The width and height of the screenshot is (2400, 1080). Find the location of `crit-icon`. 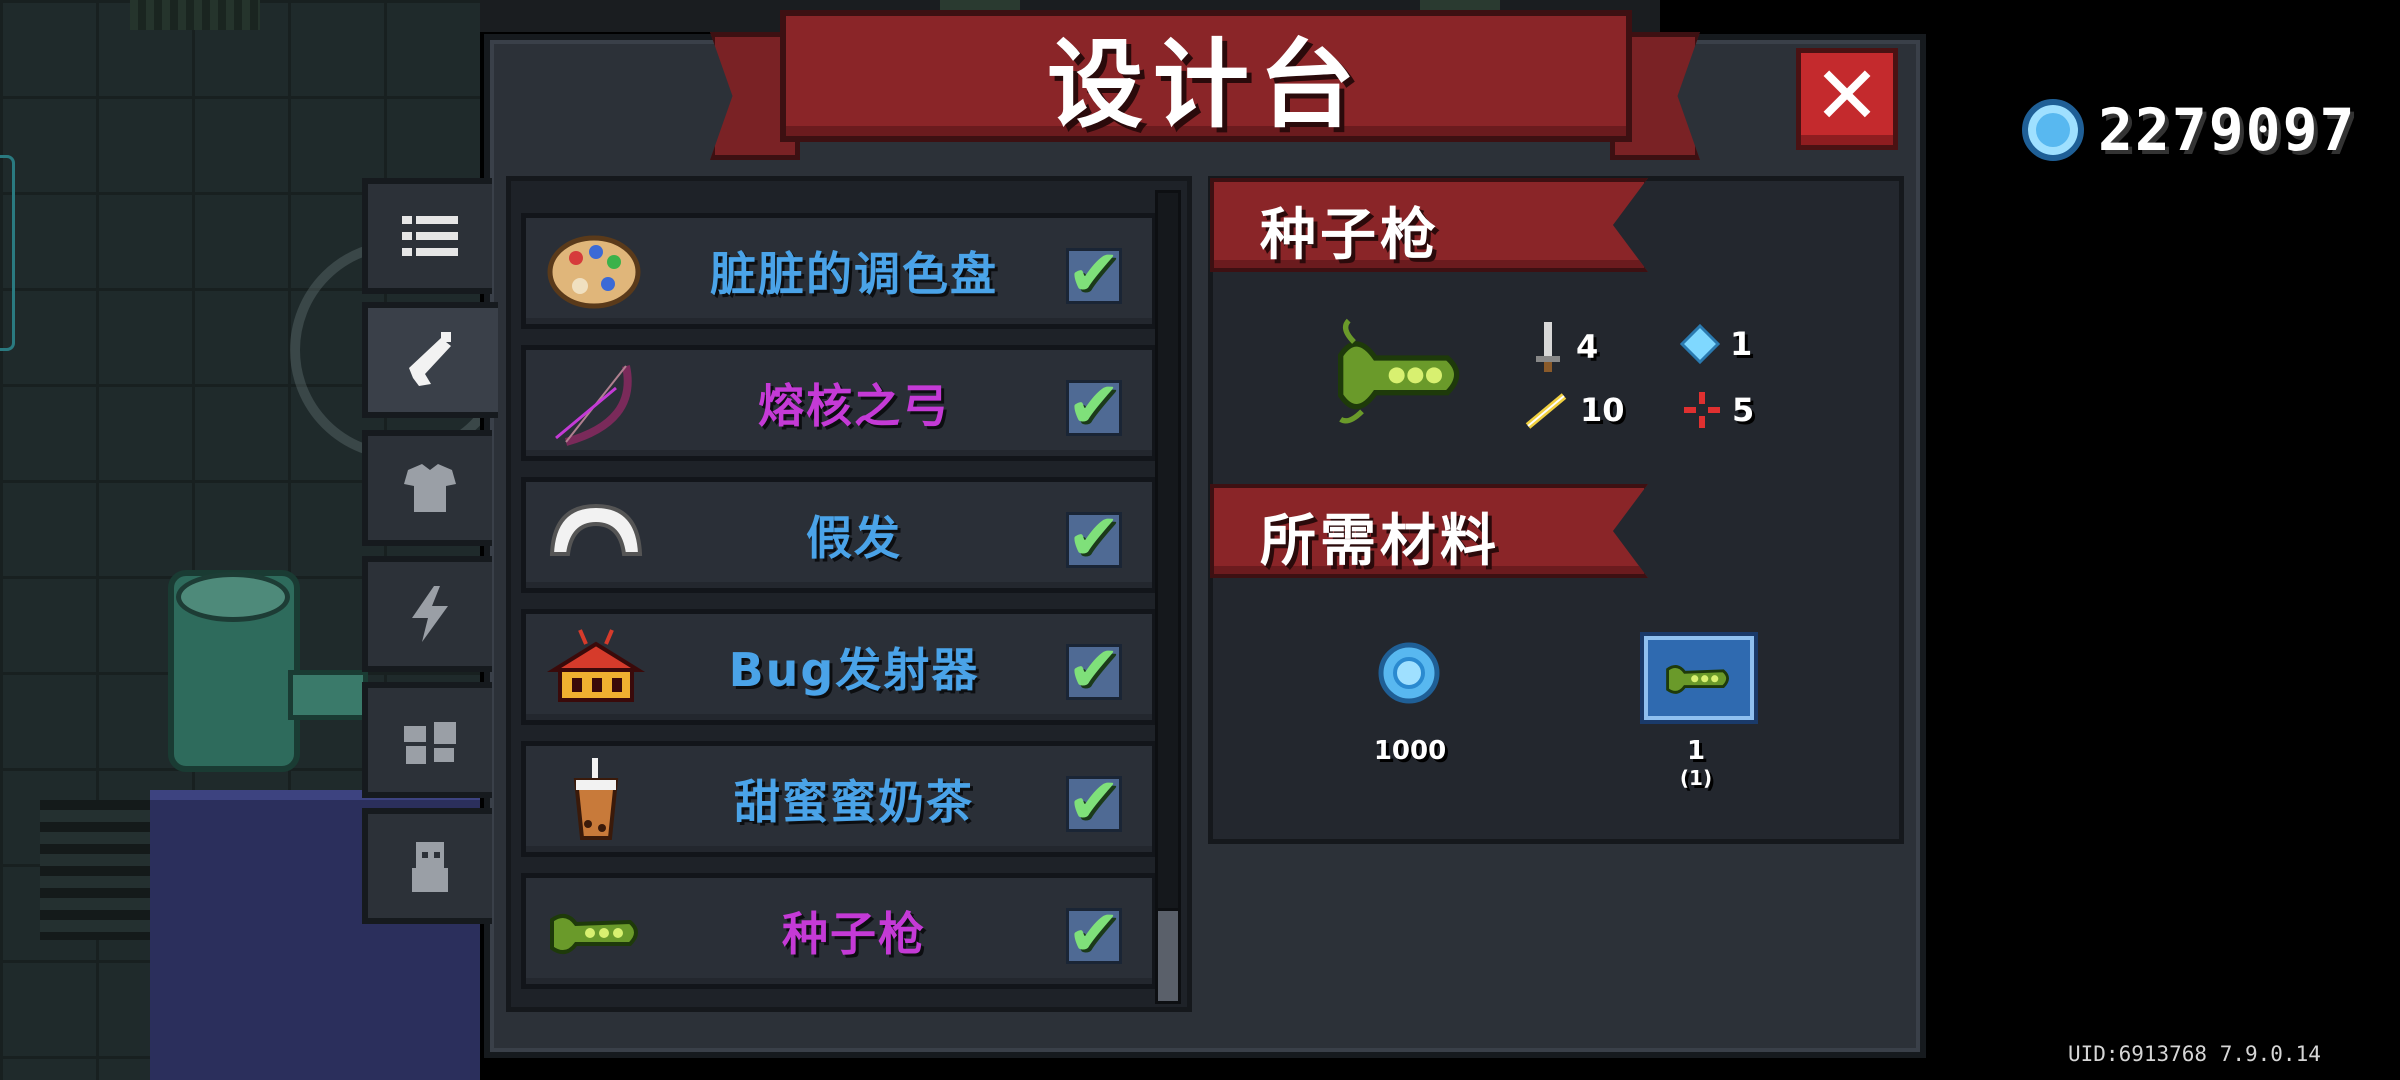

crit-icon is located at coordinates (1546, 411).